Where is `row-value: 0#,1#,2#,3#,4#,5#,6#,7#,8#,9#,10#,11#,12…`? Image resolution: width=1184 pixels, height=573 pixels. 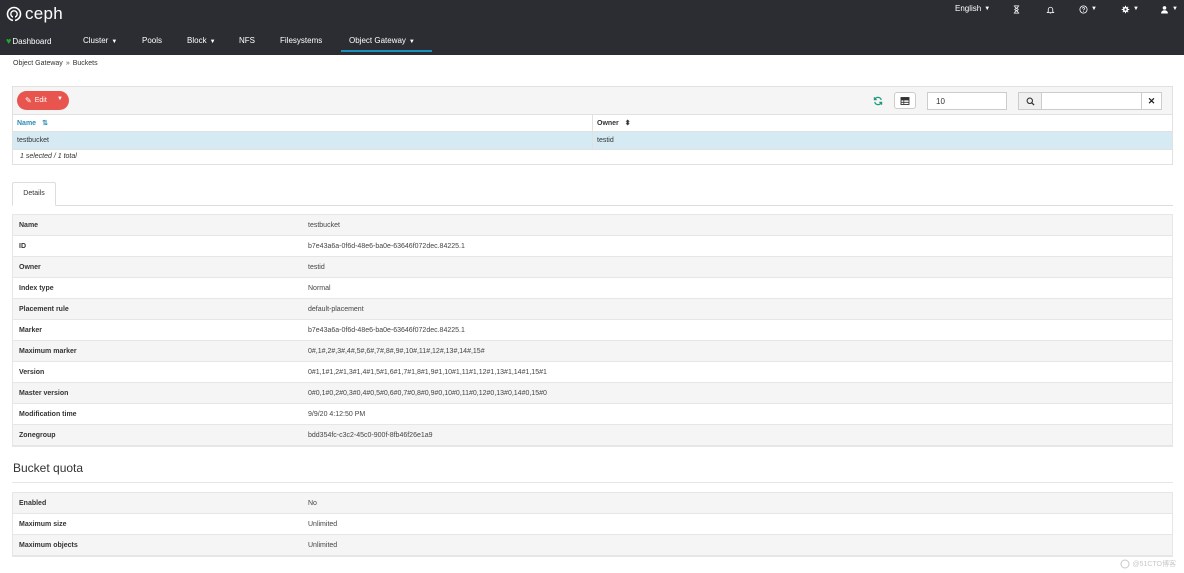
row-value: 0#,1#,2#,3#,4#,5#,6#,7#,8#,9#,10#,11#,12… is located at coordinates (396, 351).